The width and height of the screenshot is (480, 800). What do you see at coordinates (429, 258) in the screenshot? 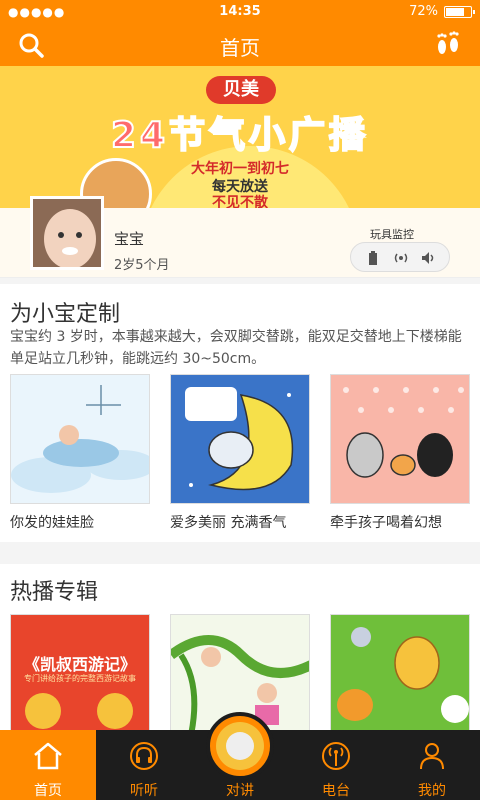
I see `volume-icon` at bounding box center [429, 258].